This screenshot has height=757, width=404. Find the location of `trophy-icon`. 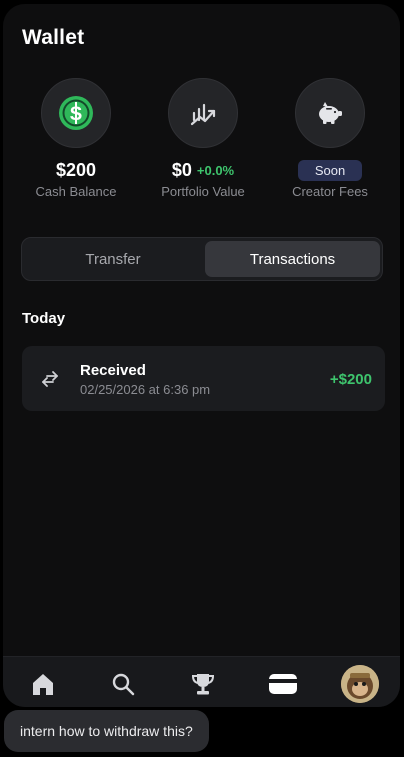

trophy-icon is located at coordinates (203, 684).